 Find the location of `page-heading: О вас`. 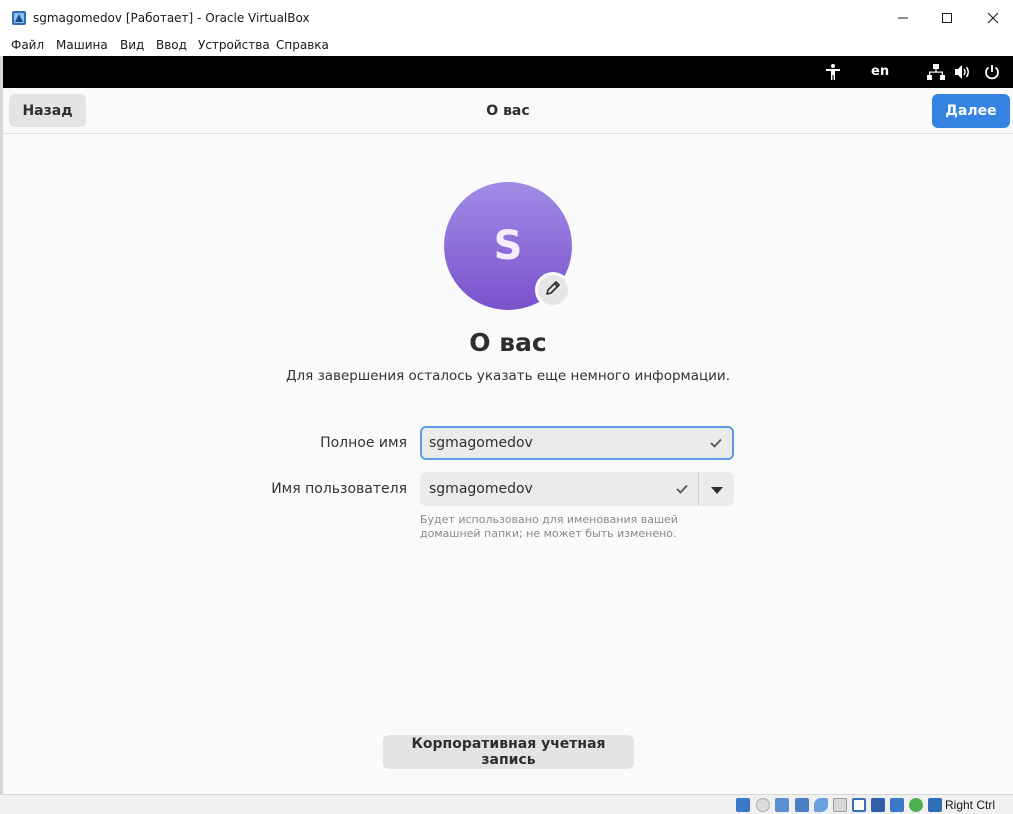

page-heading: О вас is located at coordinates (508, 342).